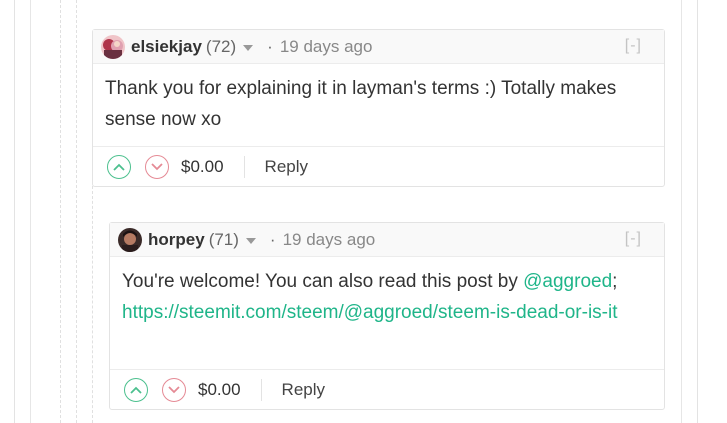 This screenshot has height=423, width=727. I want to click on author-name: horpey, so click(176, 240).